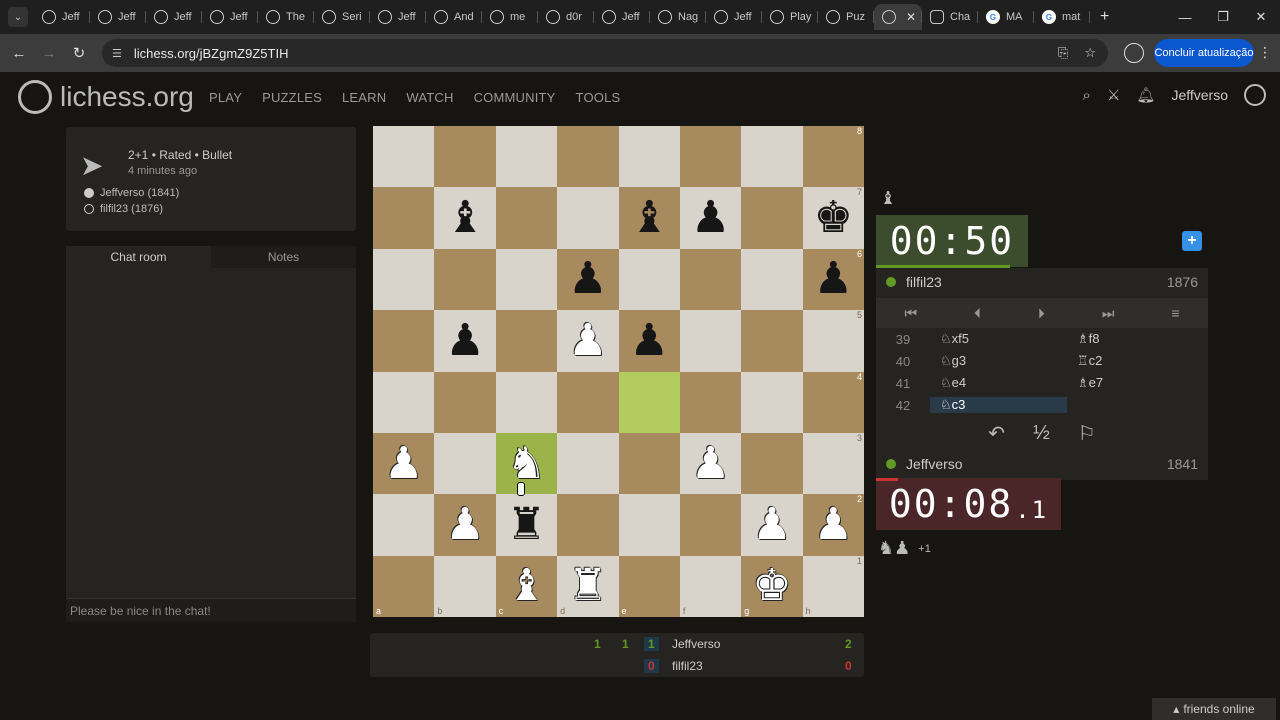 This screenshot has width=1280, height=720. What do you see at coordinates (404, 525) in the screenshot?
I see `square-a2` at bounding box center [404, 525].